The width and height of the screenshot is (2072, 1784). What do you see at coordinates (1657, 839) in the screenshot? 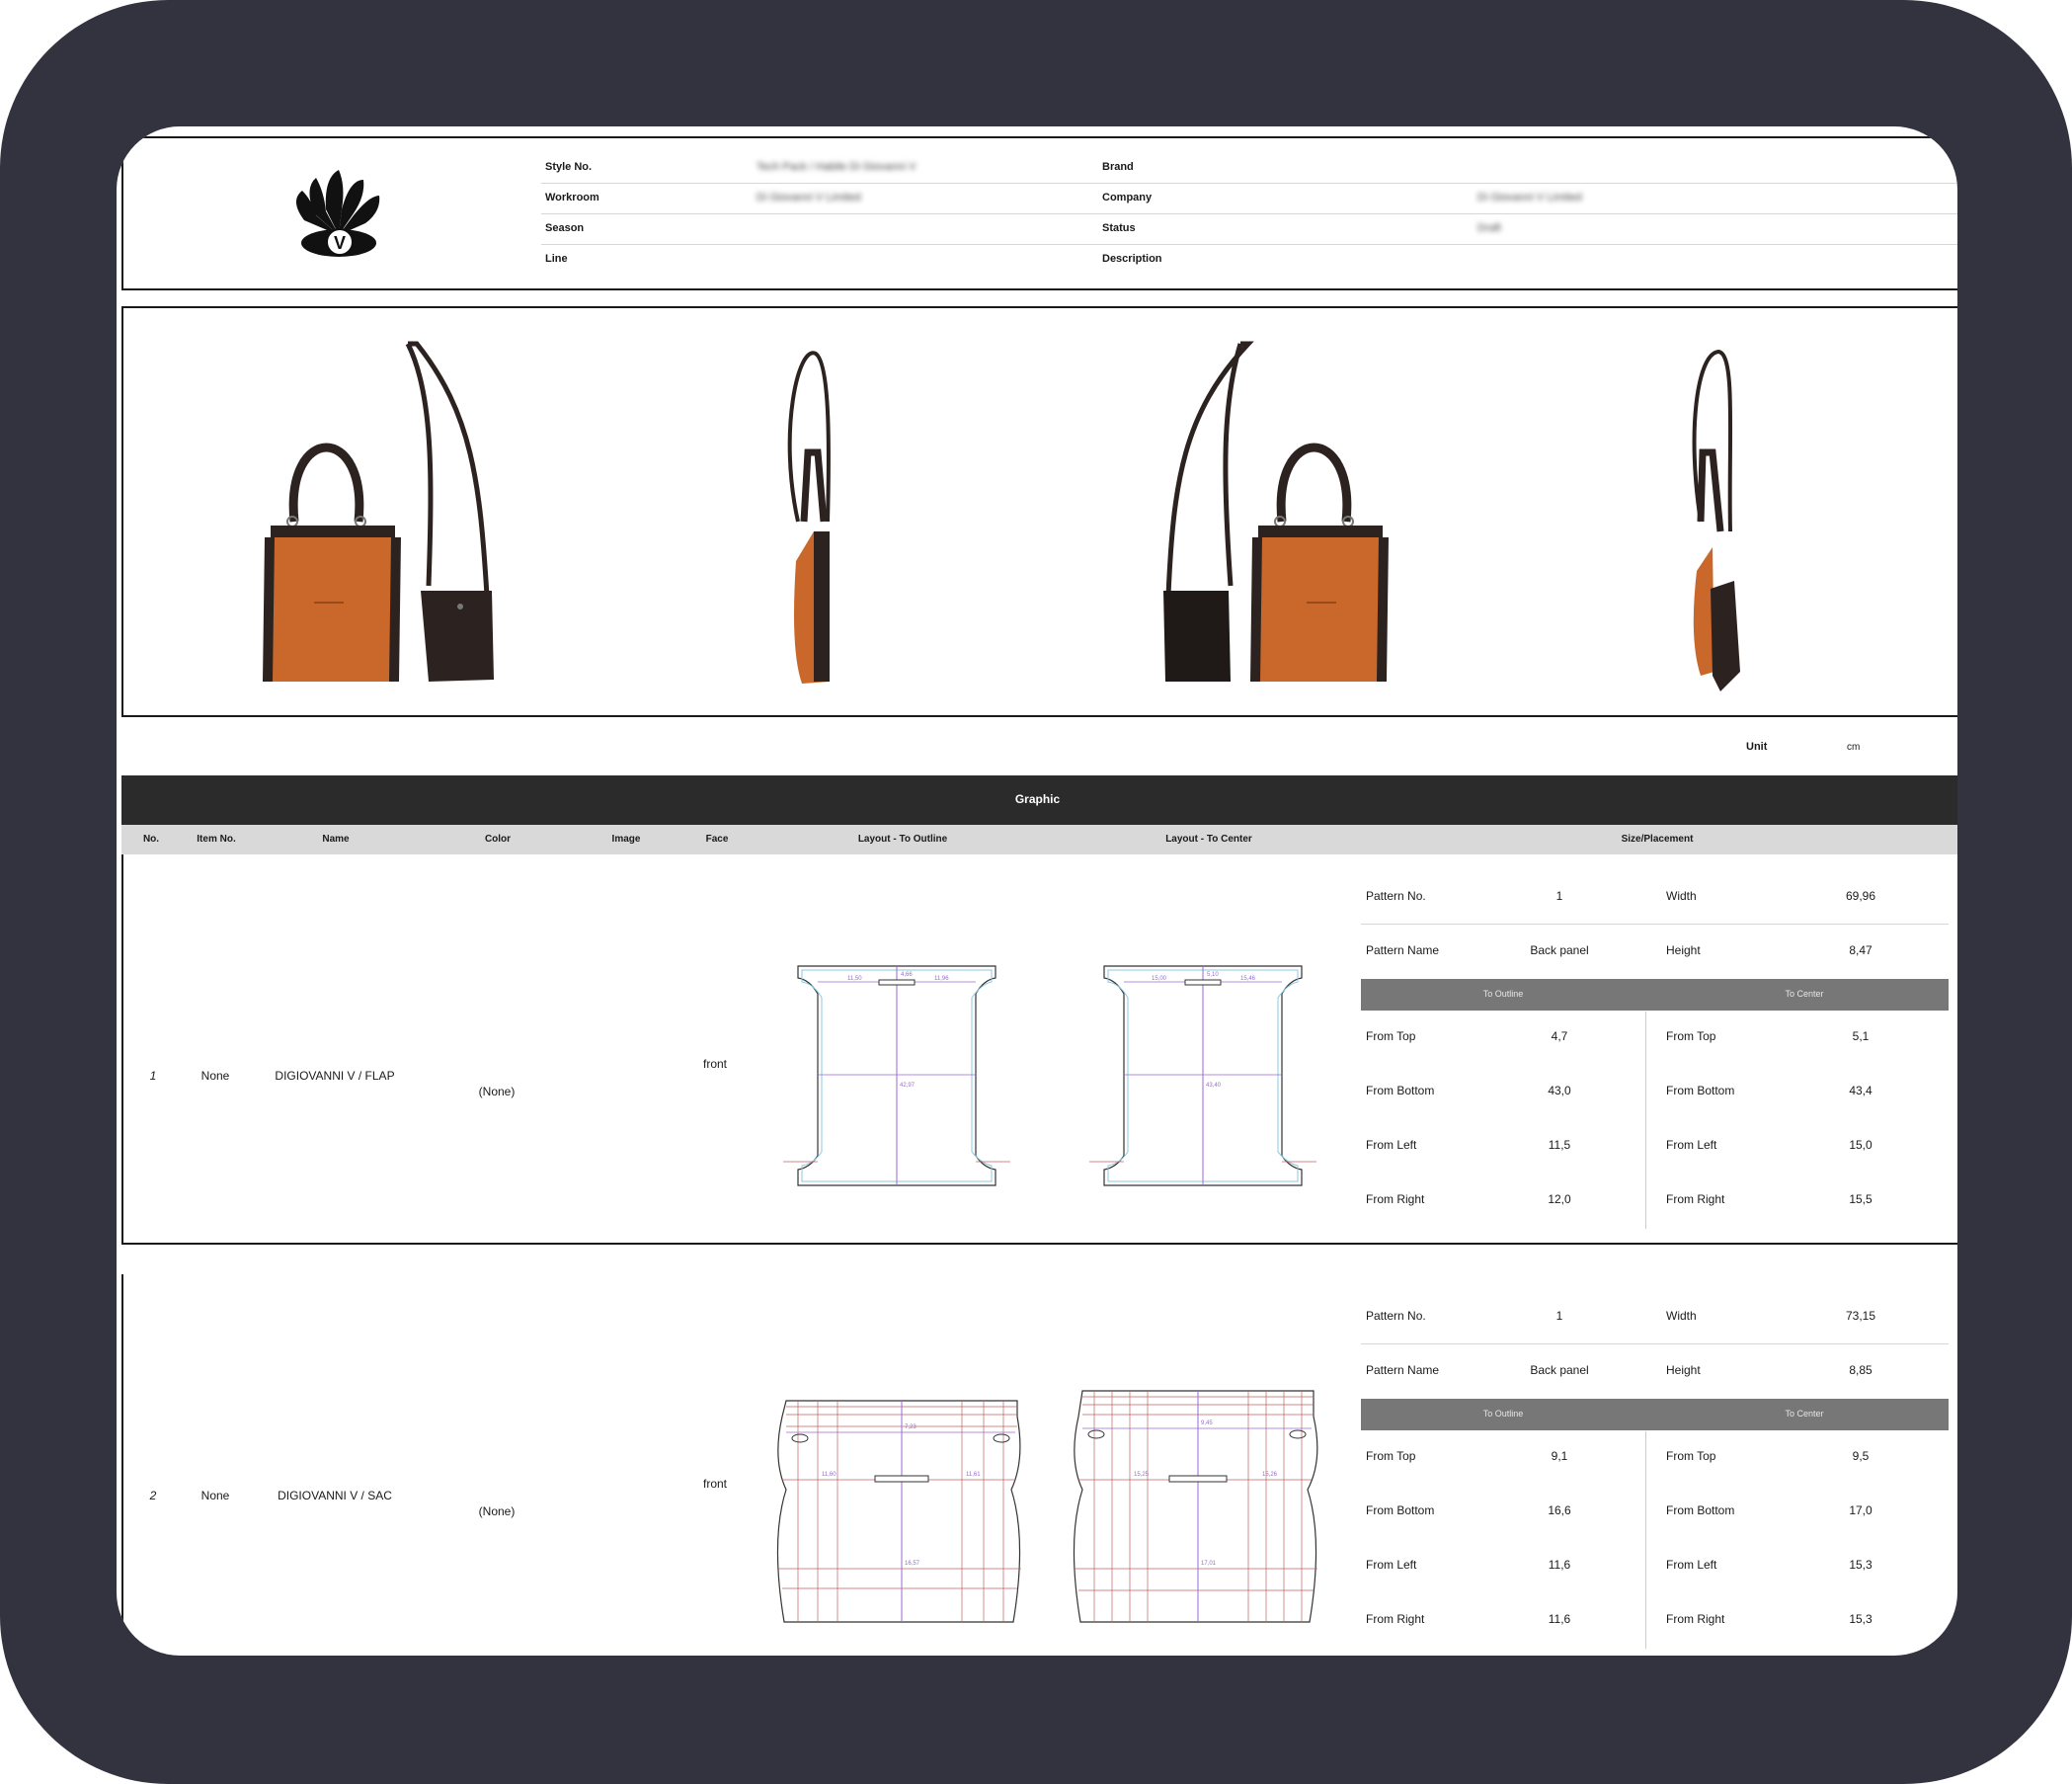
I see `col-size-placement: Size/Placement` at bounding box center [1657, 839].